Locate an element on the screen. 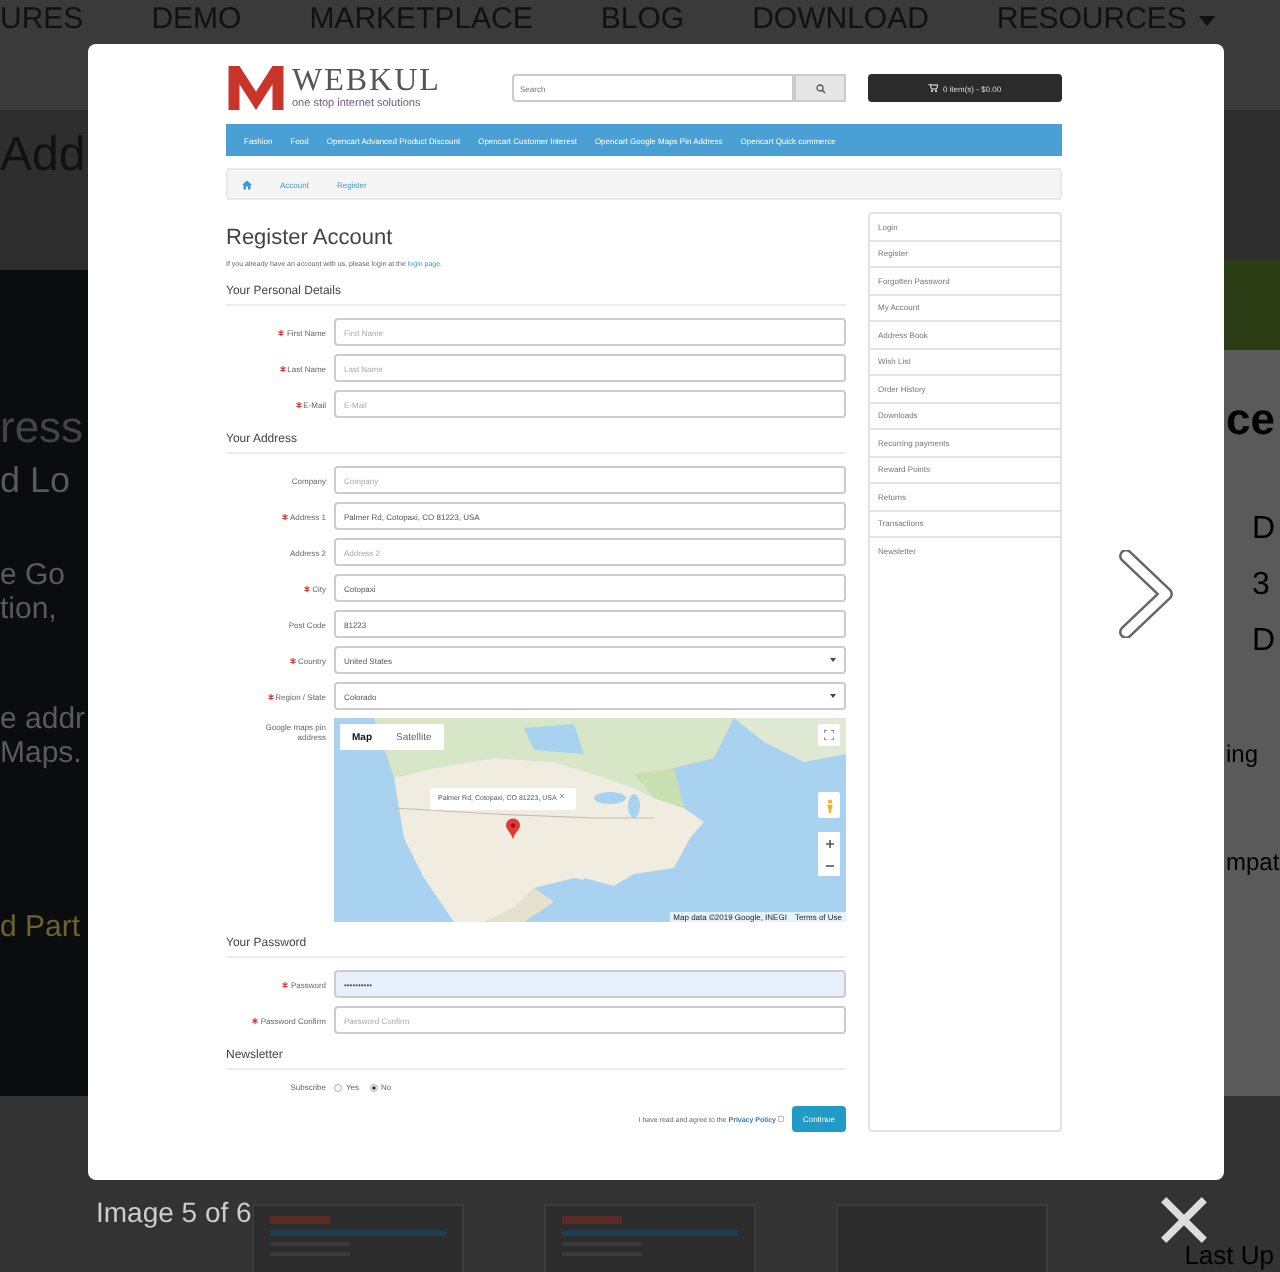  page-text: ress is located at coordinates (42, 427).